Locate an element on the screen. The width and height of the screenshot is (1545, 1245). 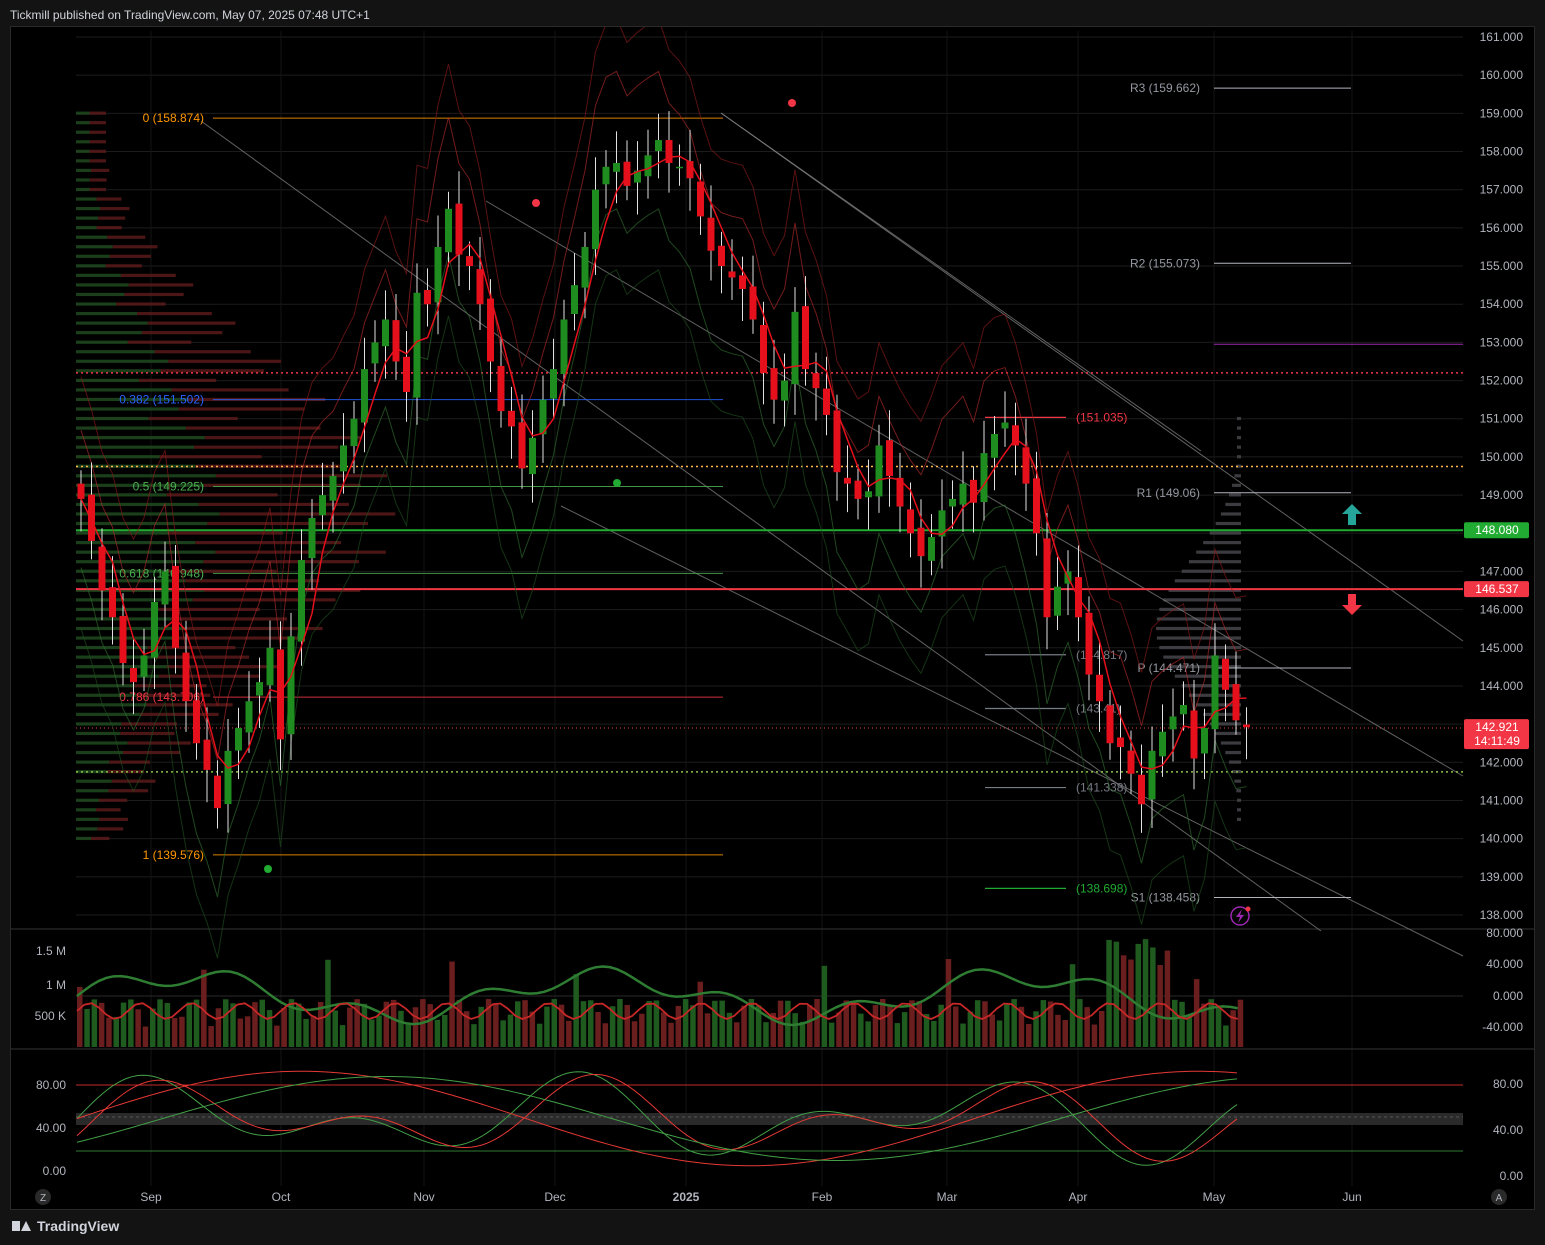
alert-dot is located at coordinates (1248, 909).